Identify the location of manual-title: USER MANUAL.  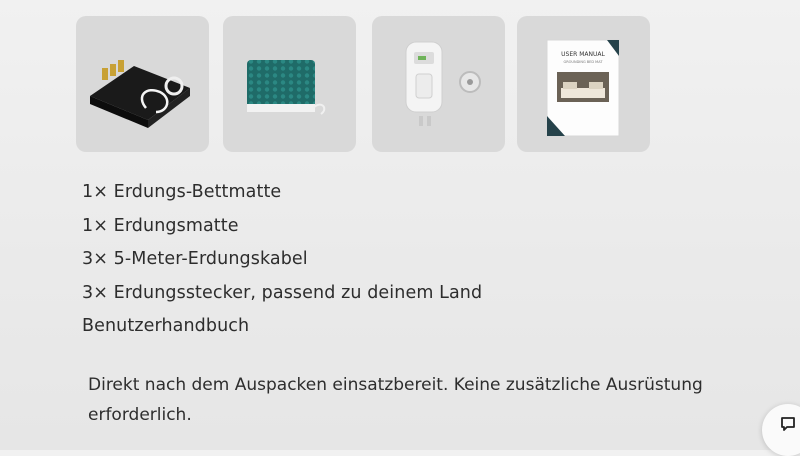
(583, 54).